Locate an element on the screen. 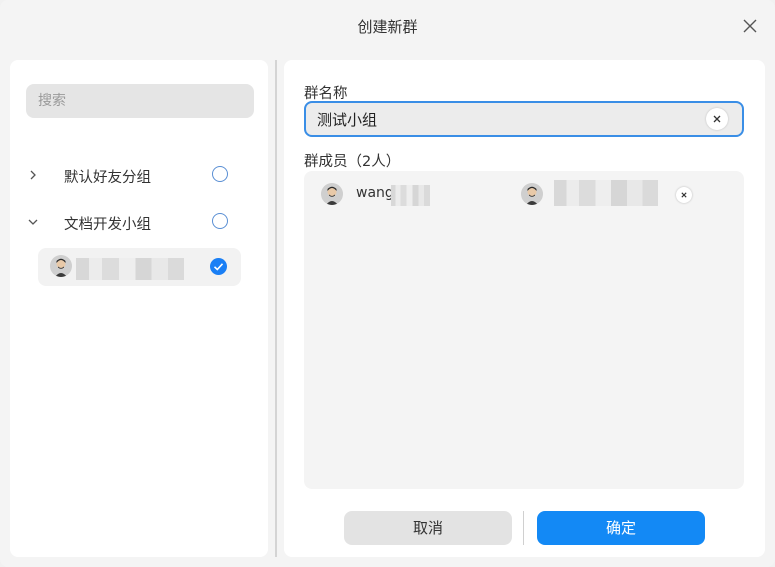  clear-input-button is located at coordinates (717, 119).